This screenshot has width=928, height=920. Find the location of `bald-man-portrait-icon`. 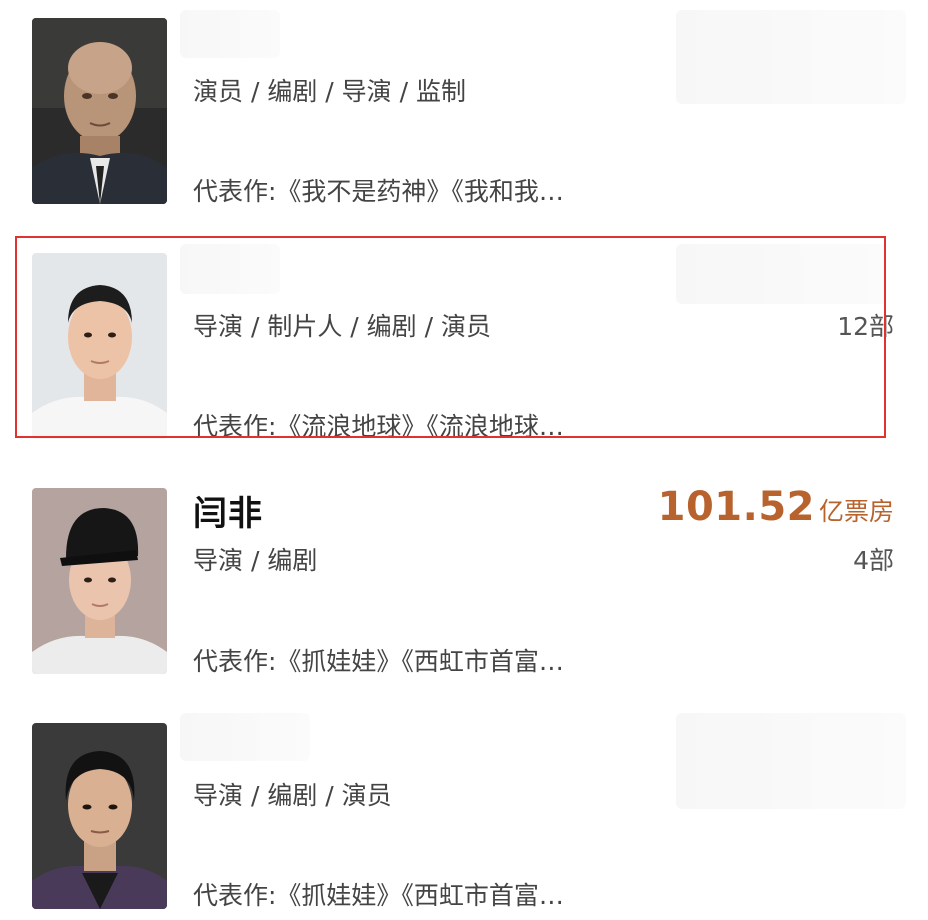

bald-man-portrait-icon is located at coordinates (99, 111).